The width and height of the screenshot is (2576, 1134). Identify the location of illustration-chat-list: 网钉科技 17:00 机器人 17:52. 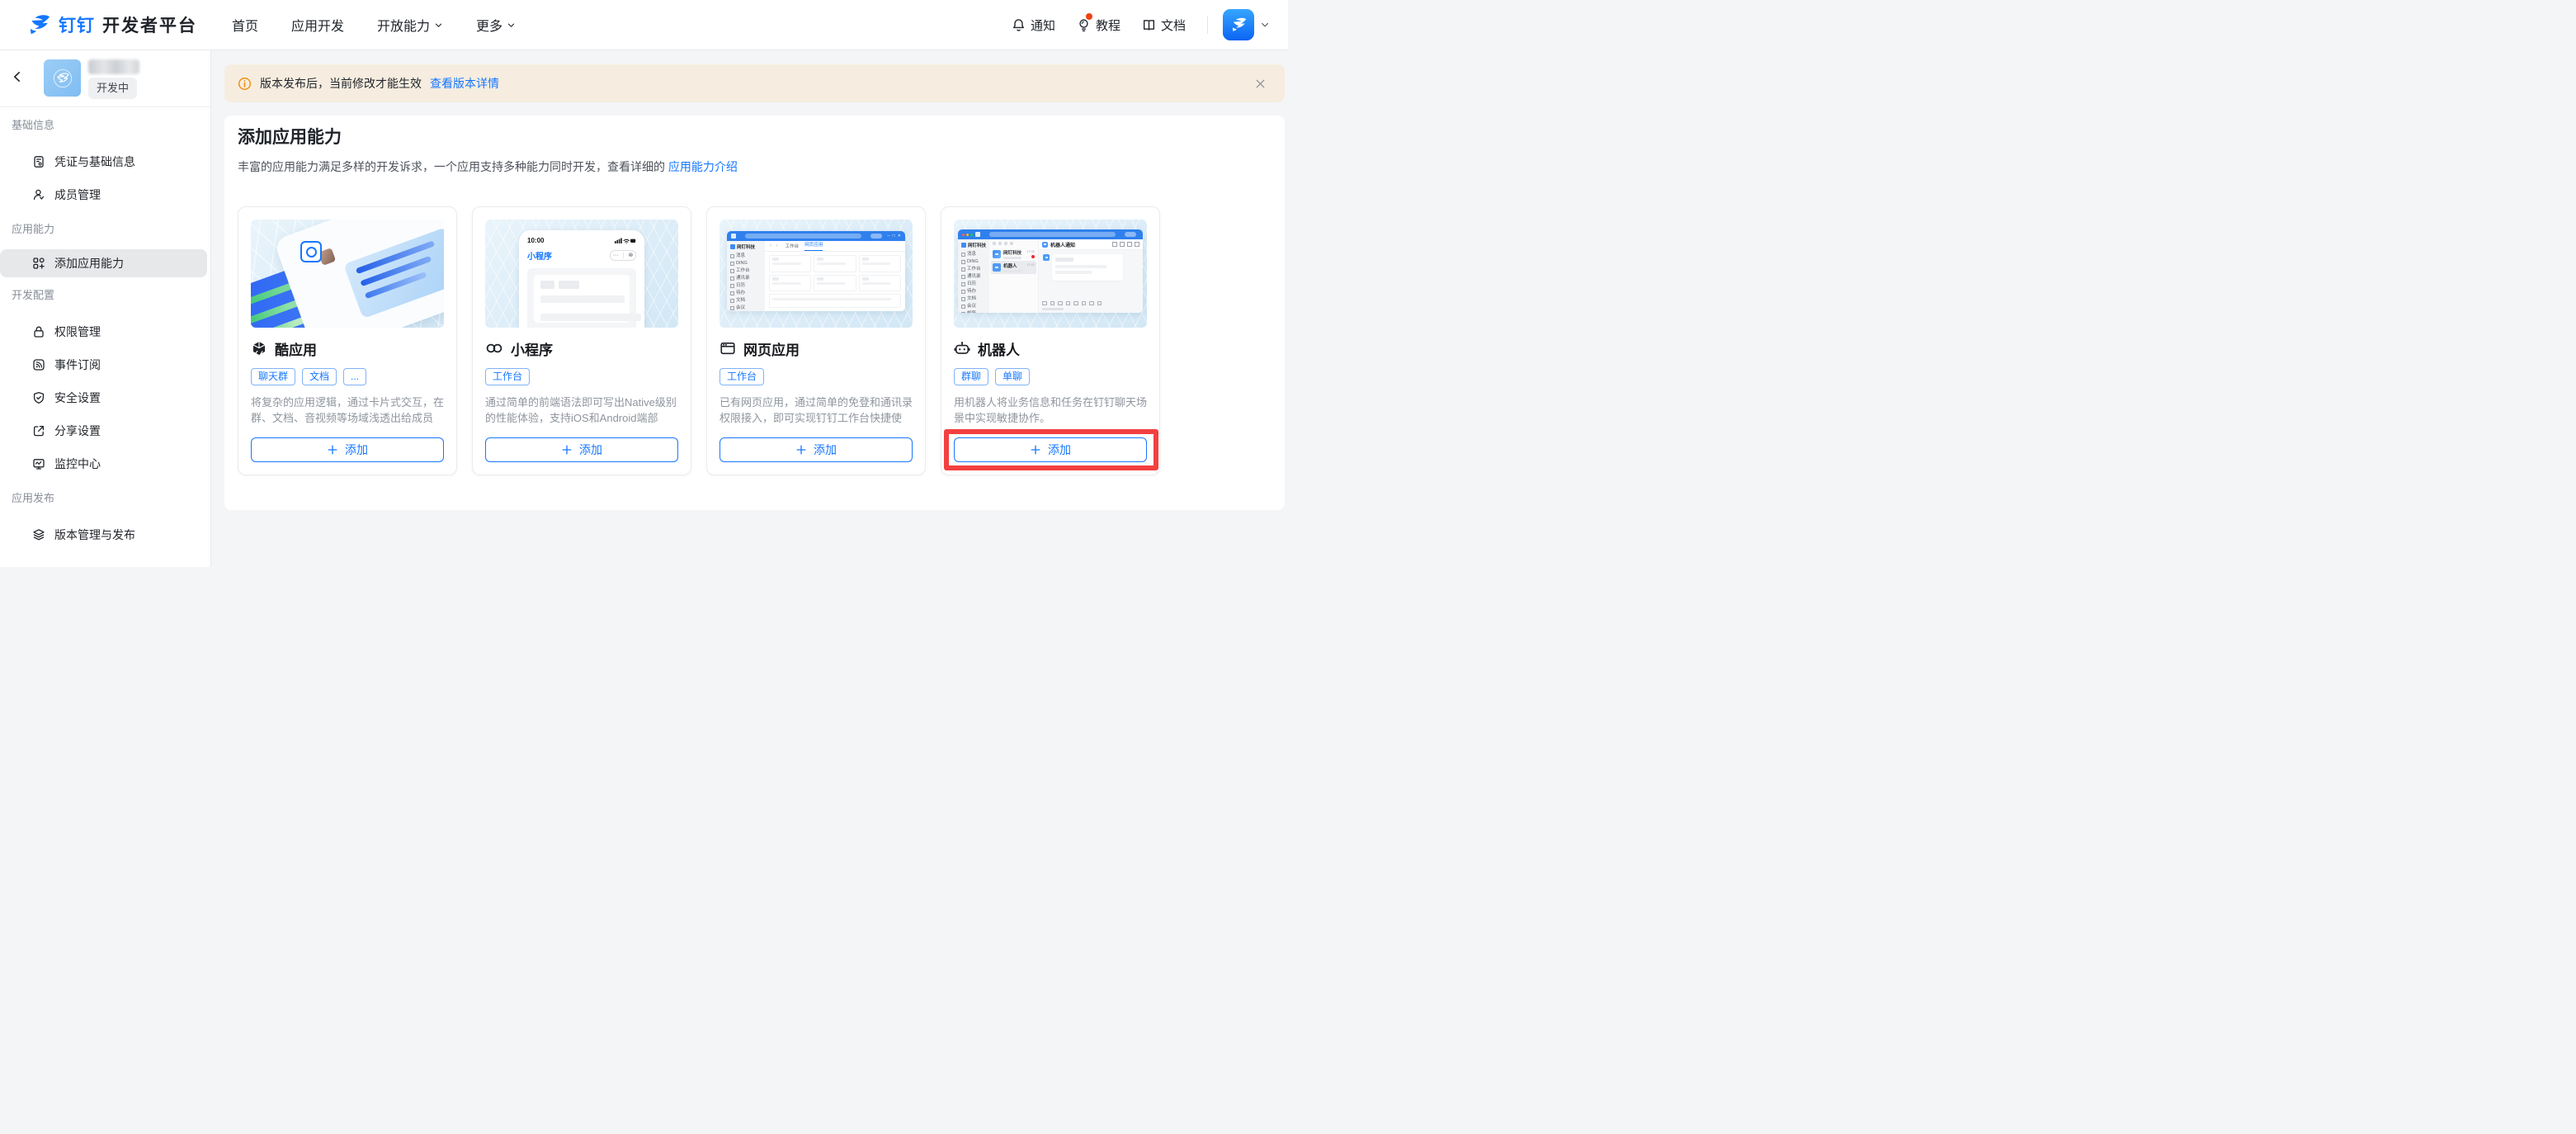
(1014, 276).